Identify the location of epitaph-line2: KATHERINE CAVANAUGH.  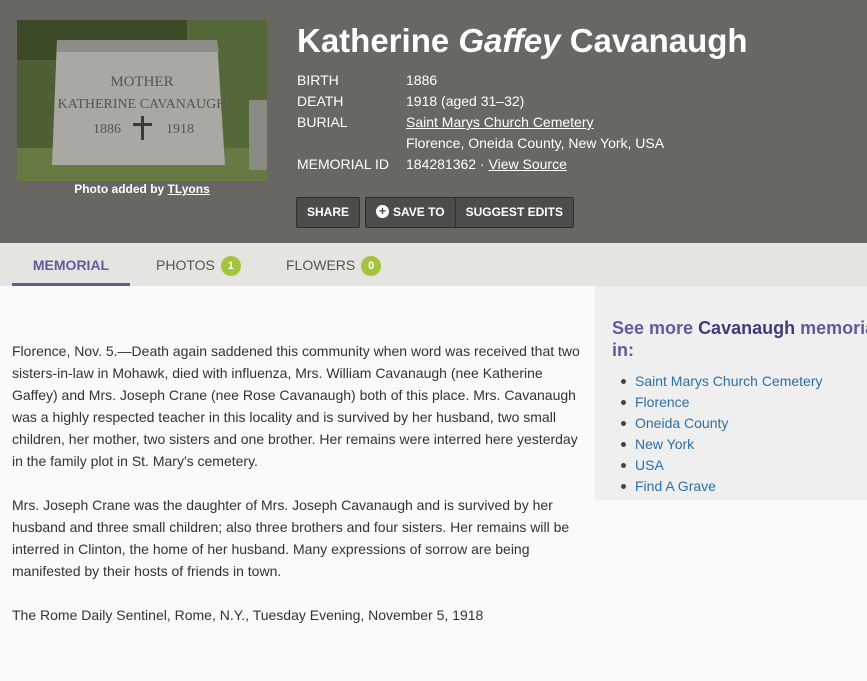
(142, 104).